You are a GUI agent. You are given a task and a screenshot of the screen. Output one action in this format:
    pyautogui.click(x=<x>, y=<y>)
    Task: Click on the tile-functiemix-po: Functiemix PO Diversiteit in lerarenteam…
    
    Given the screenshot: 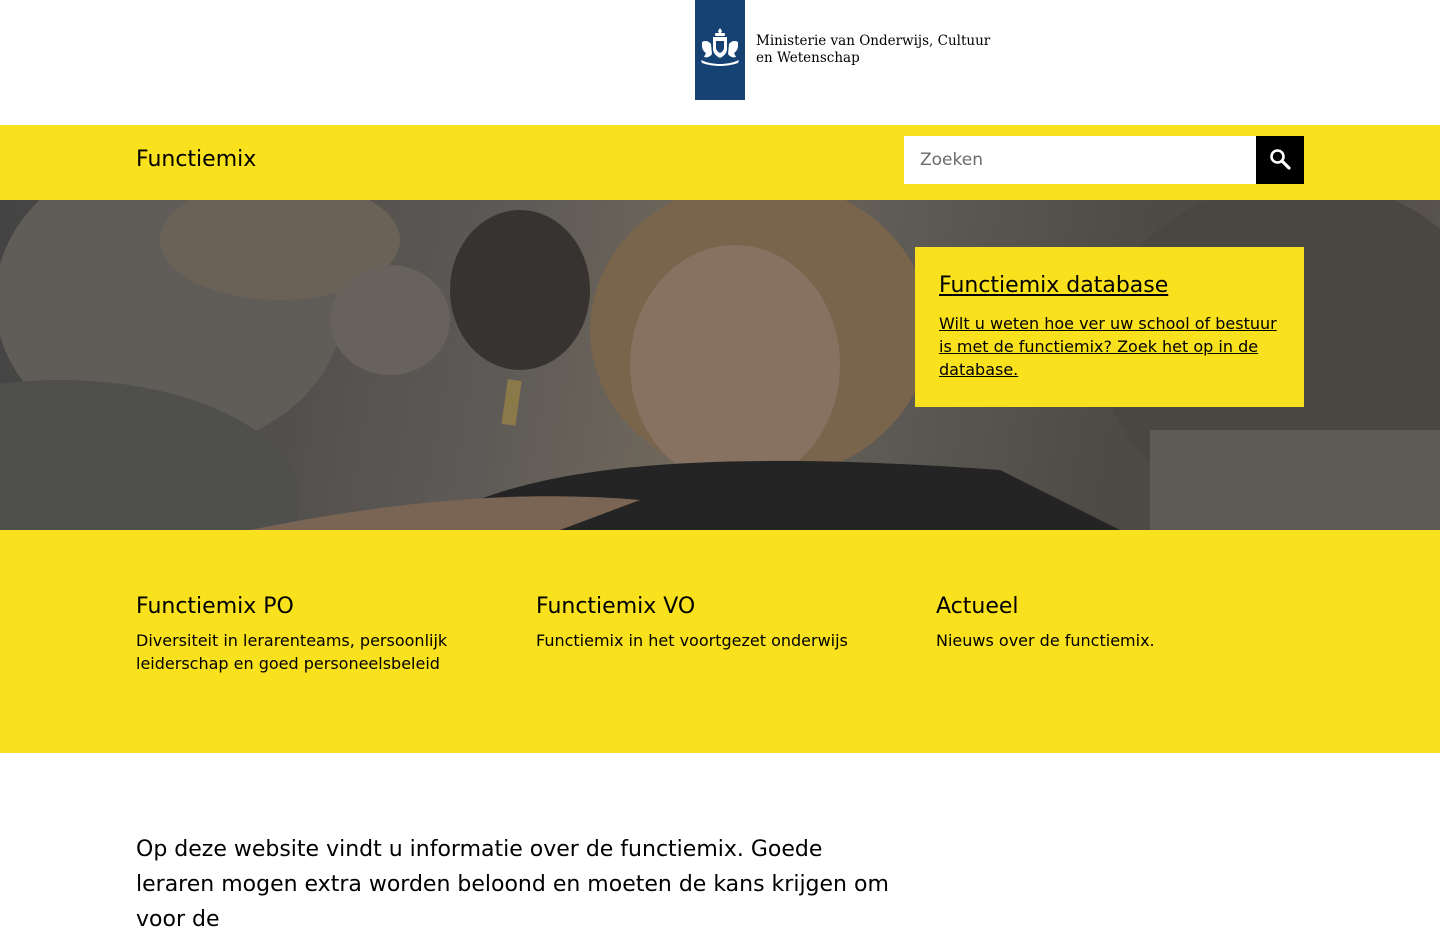 What is the action you would take?
    pyautogui.click(x=301, y=634)
    